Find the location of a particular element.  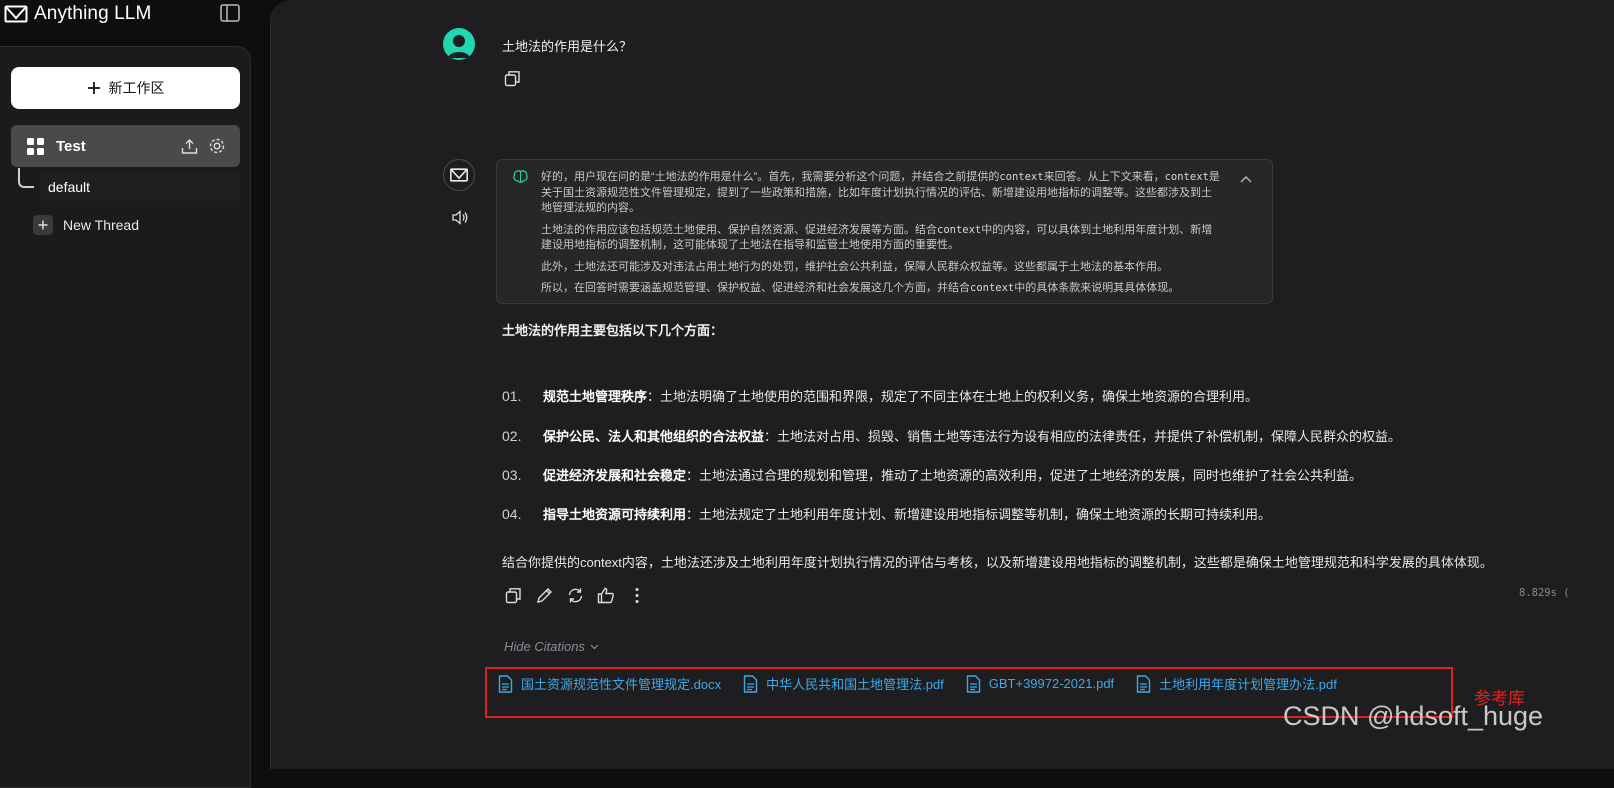

new-workspace-button: 新工作区 is located at coordinates (125, 88).